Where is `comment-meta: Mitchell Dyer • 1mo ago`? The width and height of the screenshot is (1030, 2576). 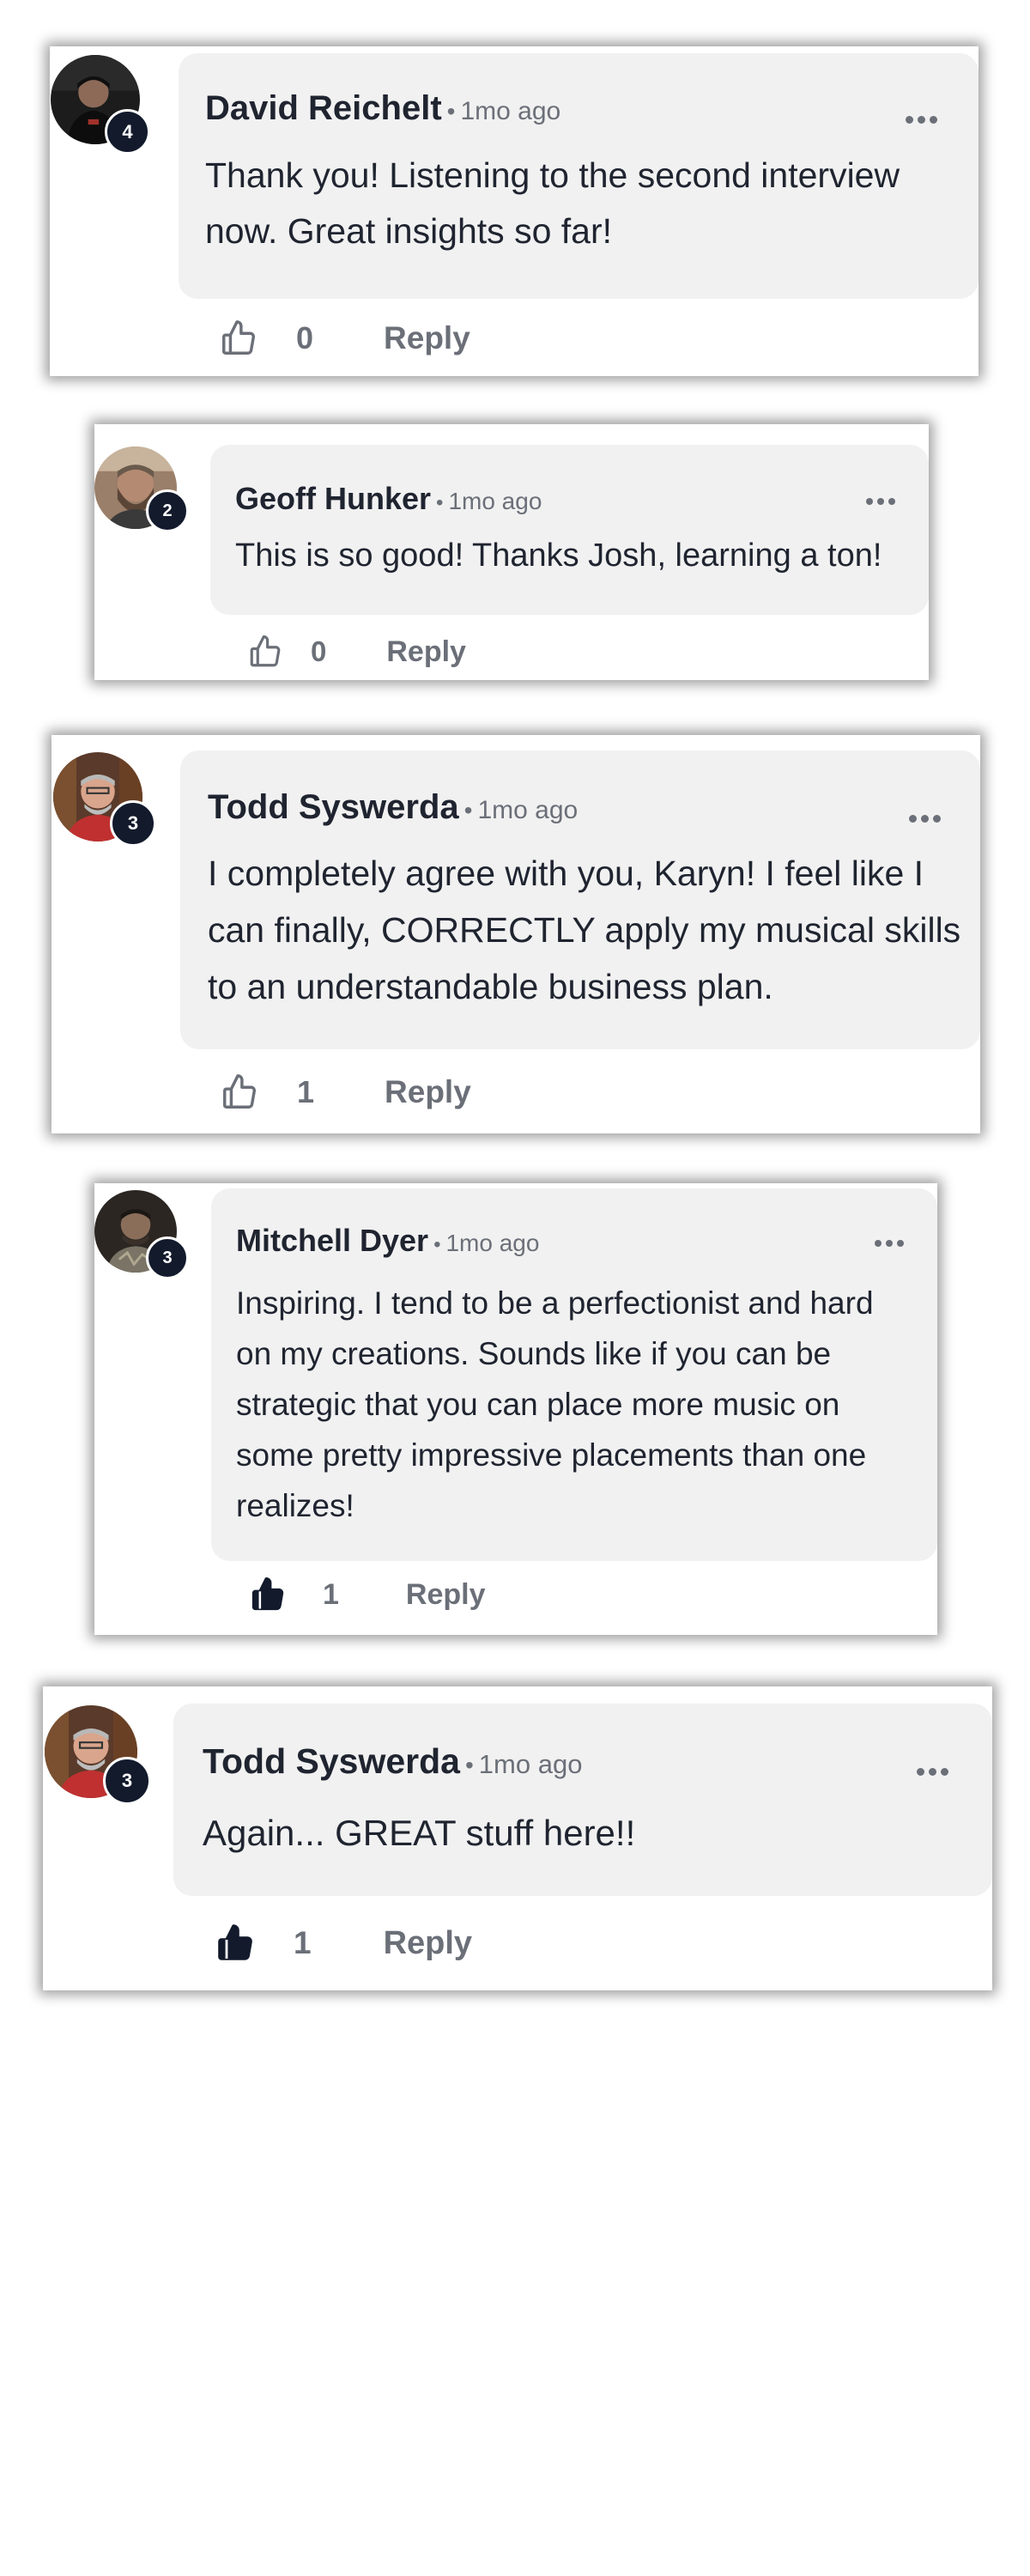 comment-meta: Mitchell Dyer • 1mo ago is located at coordinates (387, 1241).